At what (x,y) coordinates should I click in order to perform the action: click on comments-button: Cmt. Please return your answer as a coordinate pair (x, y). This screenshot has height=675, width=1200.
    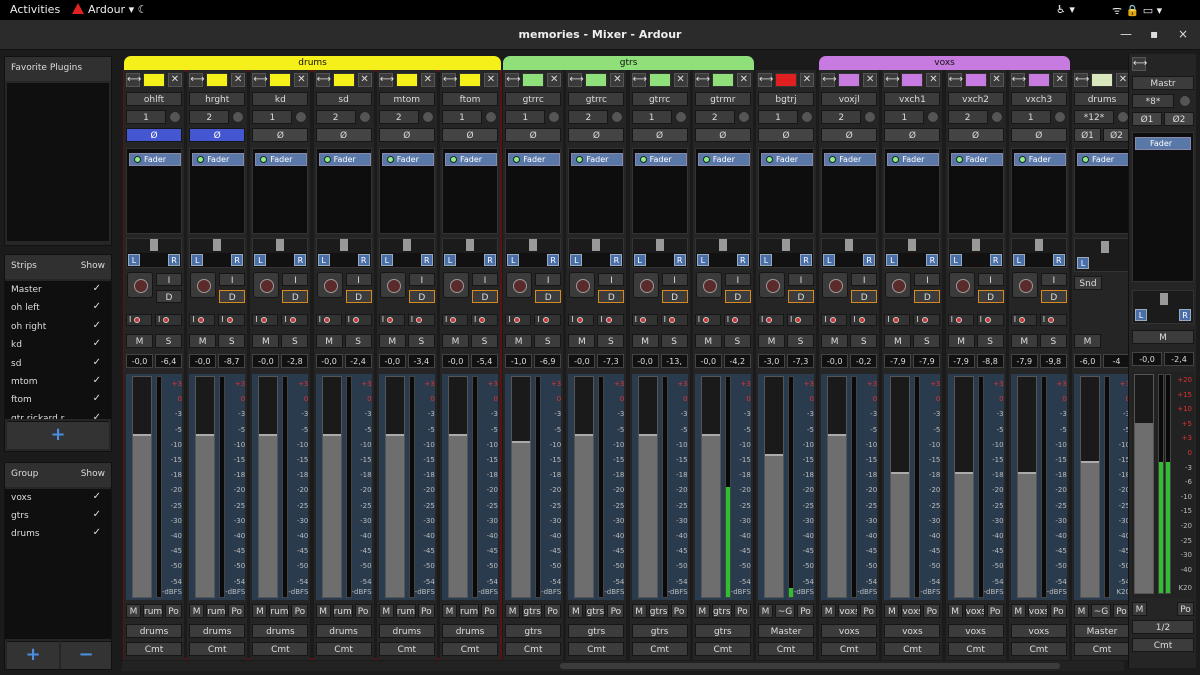
    Looking at the image, I should click on (596, 649).